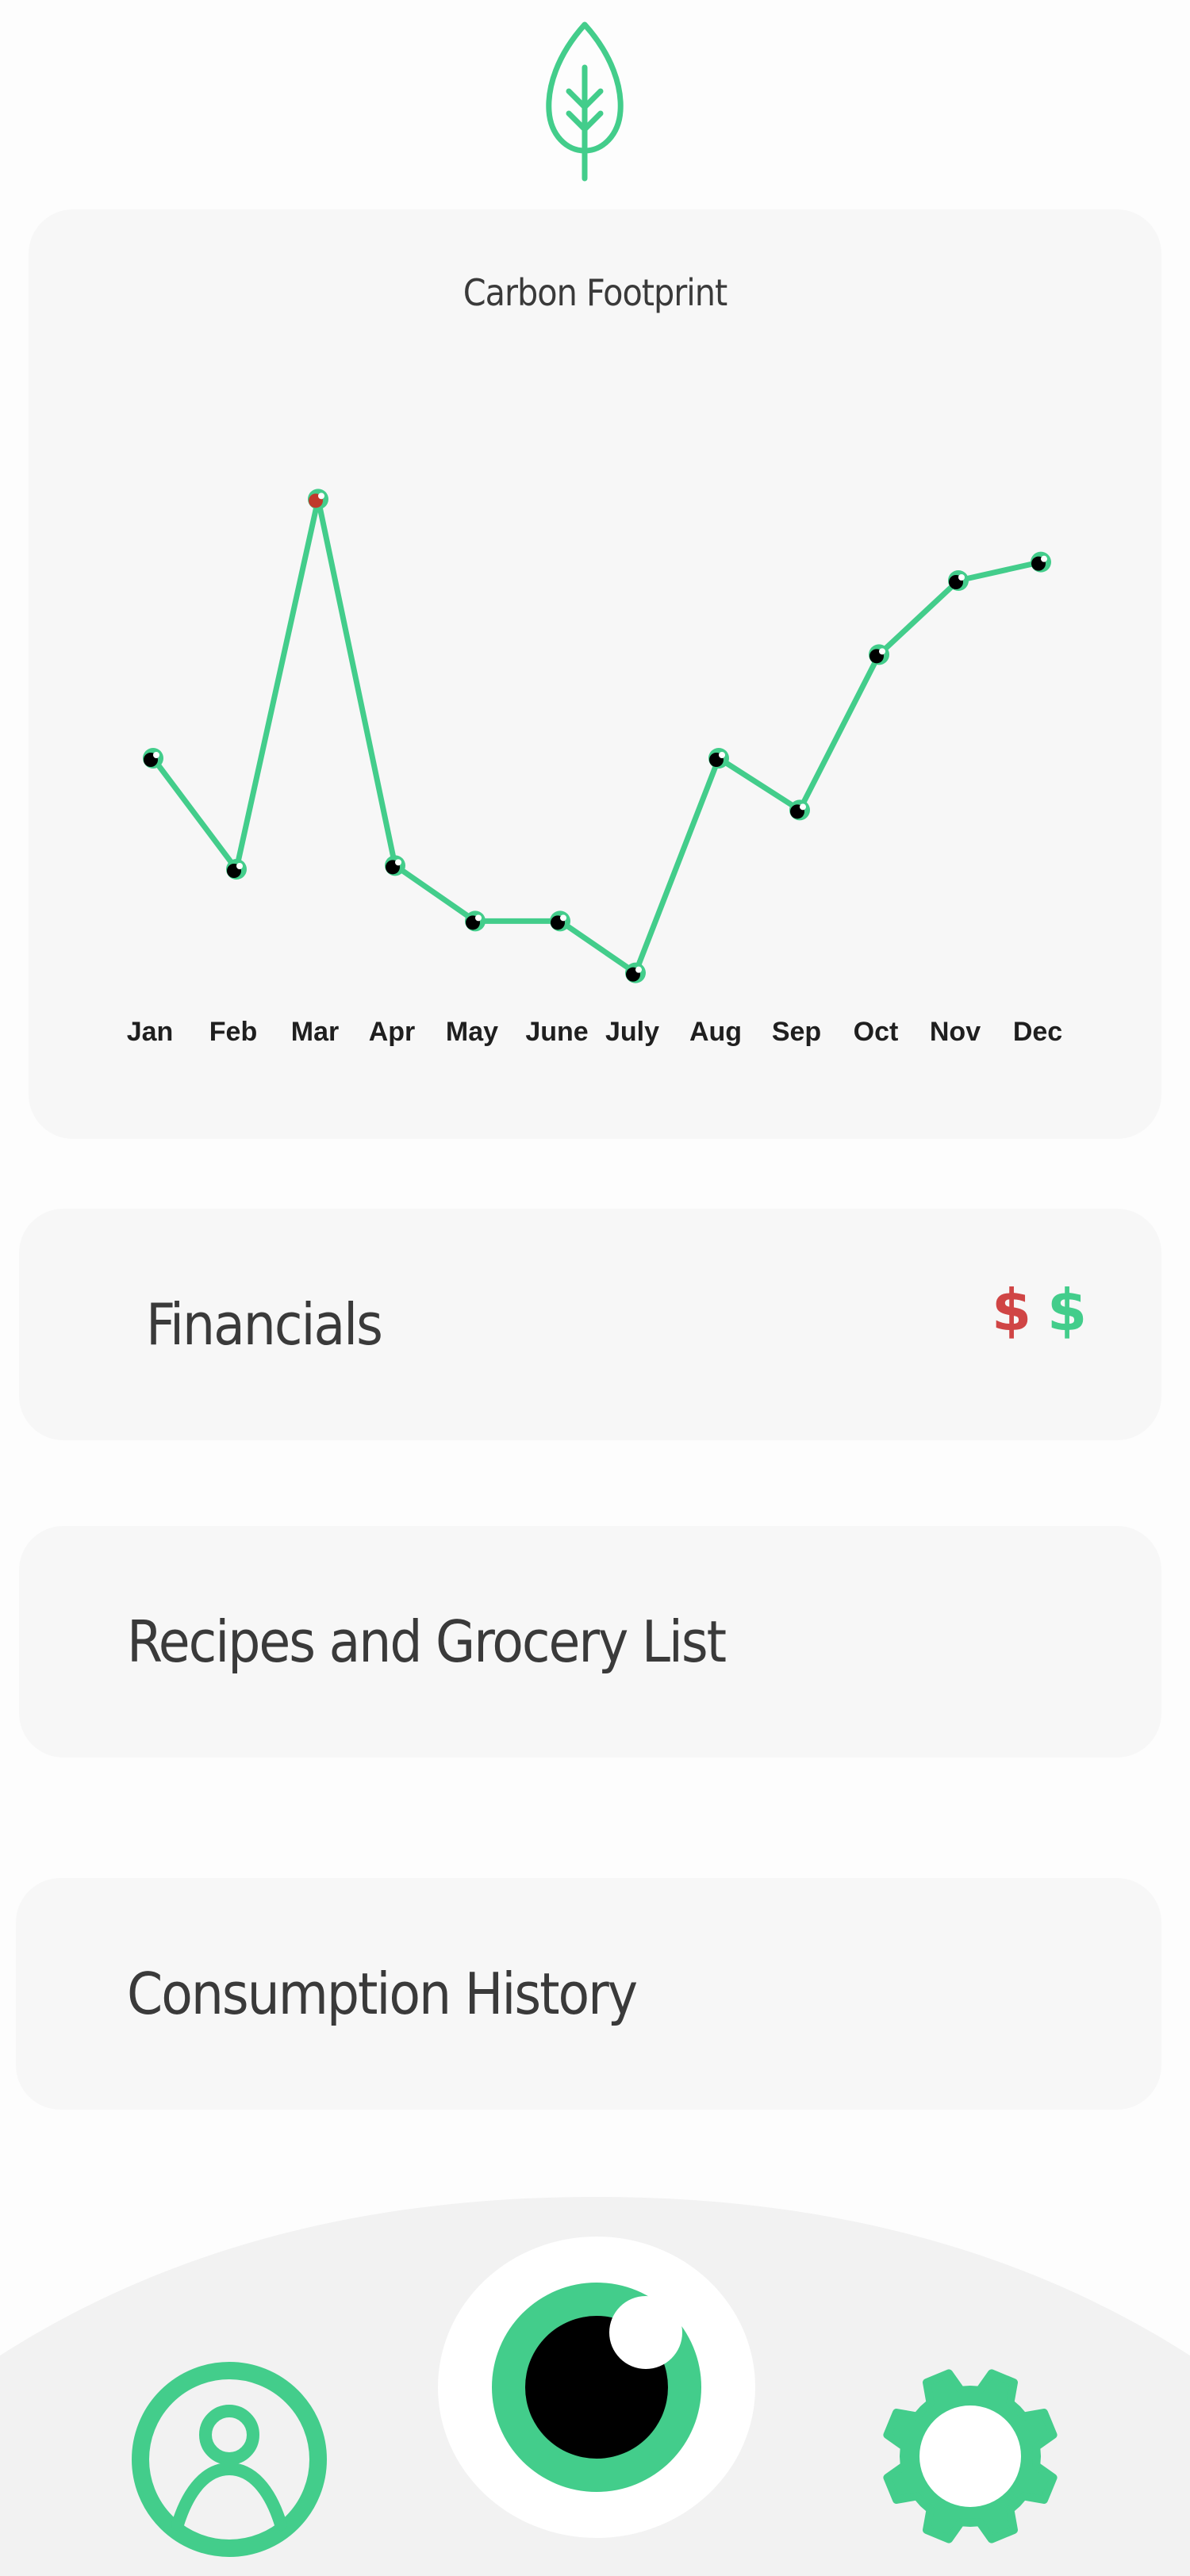  I want to click on recipes-grocery-button: Recipes and Grocery List, so click(590, 1642).